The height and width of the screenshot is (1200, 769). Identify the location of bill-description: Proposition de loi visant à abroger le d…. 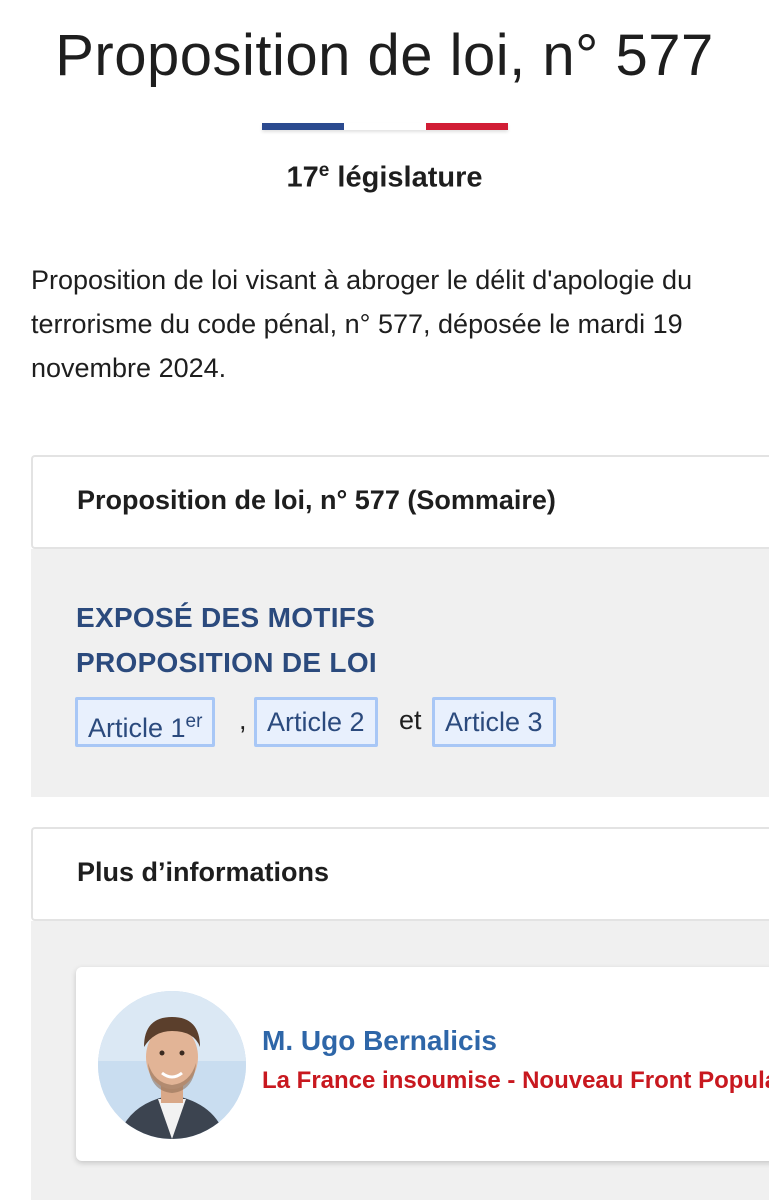
(362, 324).